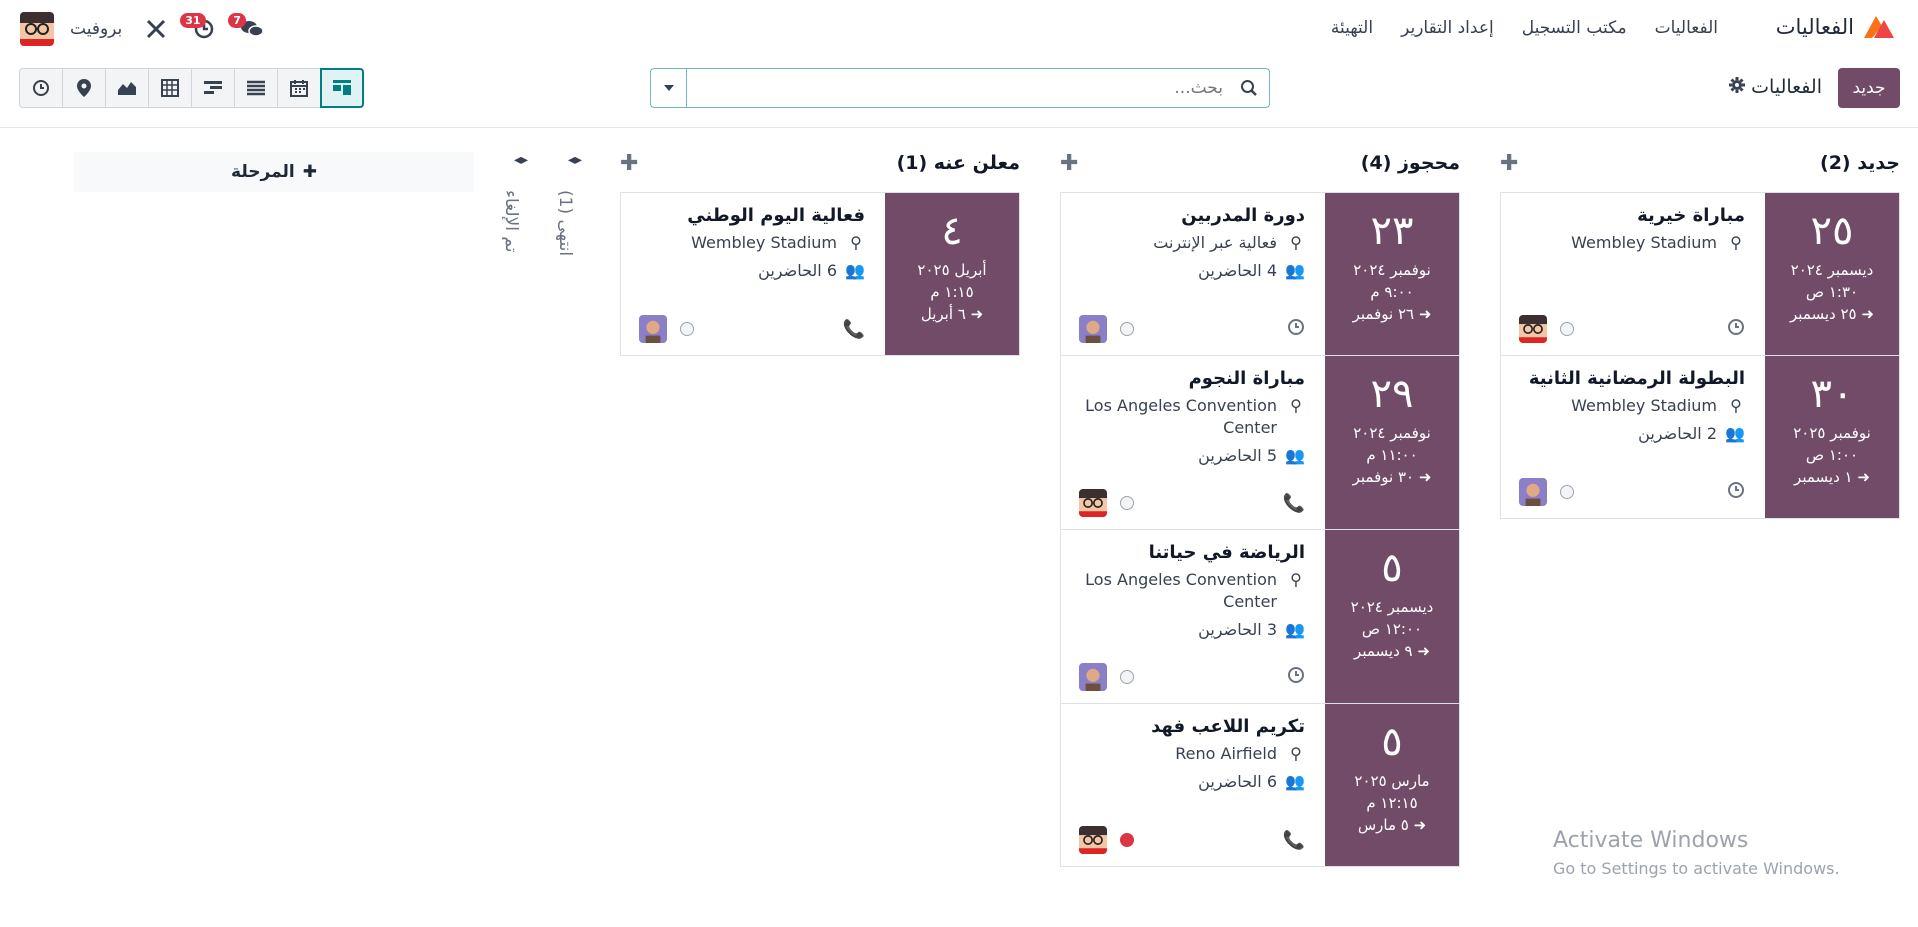 This screenshot has height=927, width=1918. I want to click on event-title: دورة المدربين, so click(1243, 215).